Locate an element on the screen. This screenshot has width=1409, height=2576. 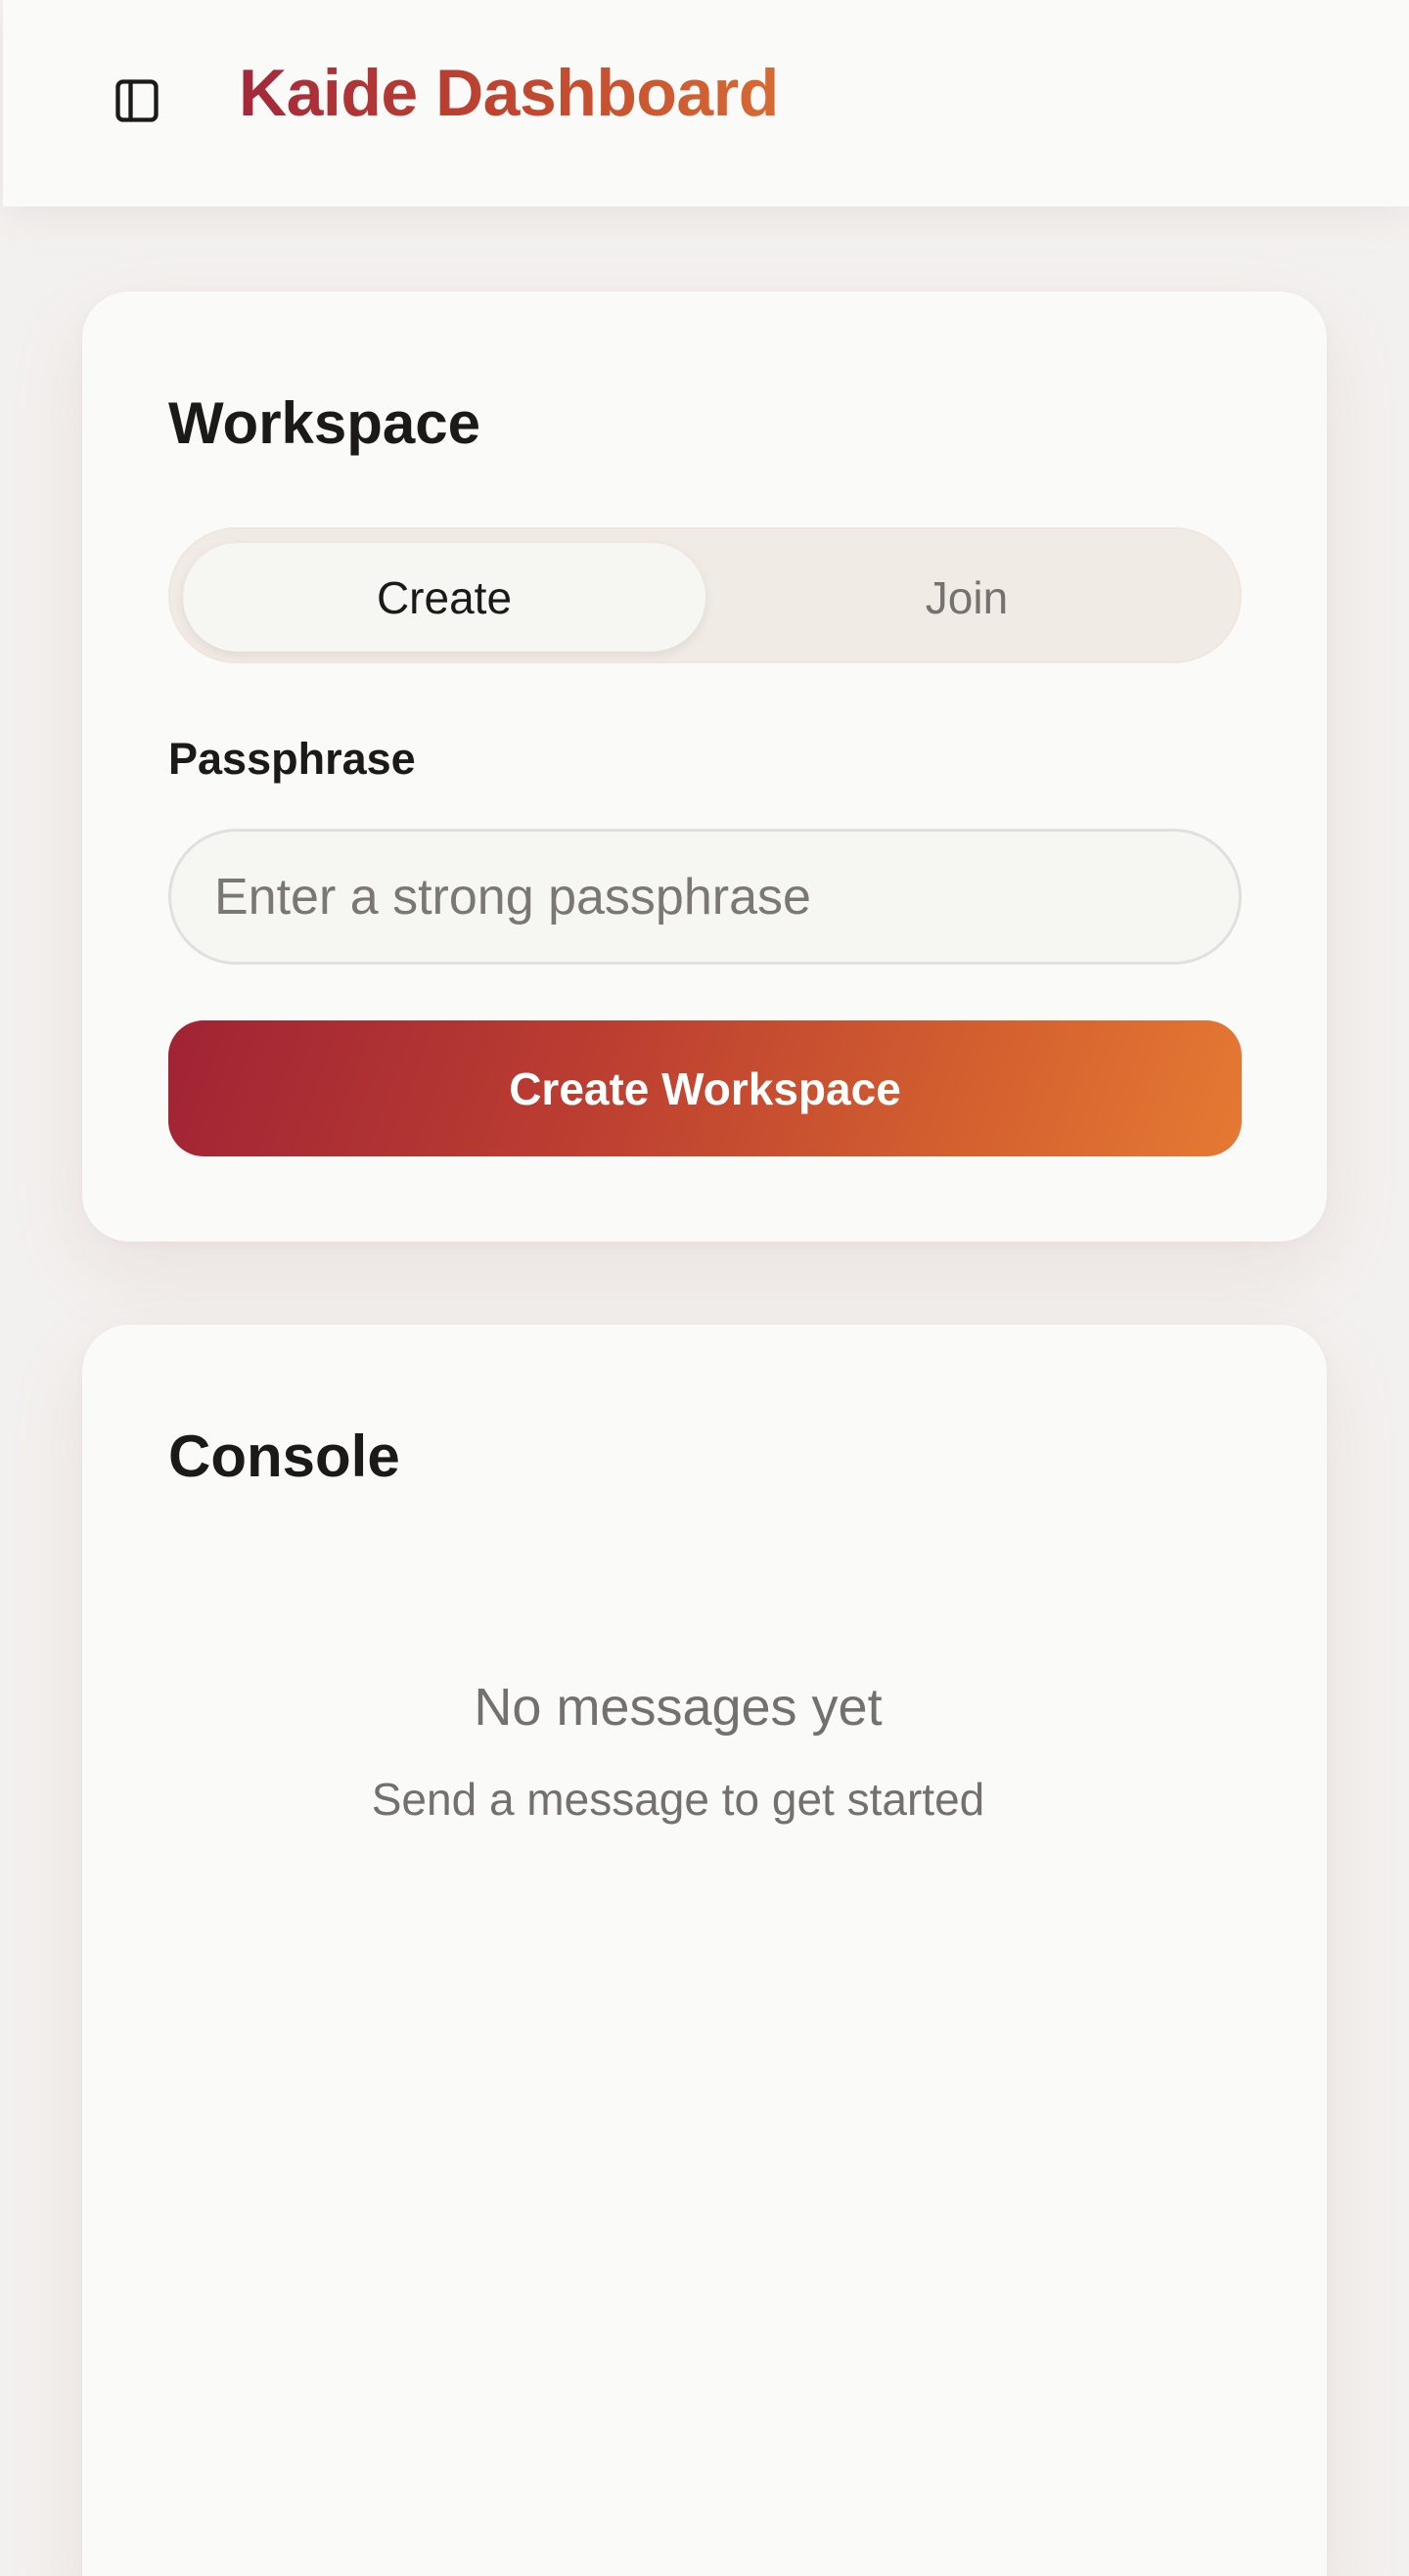
console-title: Console is located at coordinates (284, 1456).